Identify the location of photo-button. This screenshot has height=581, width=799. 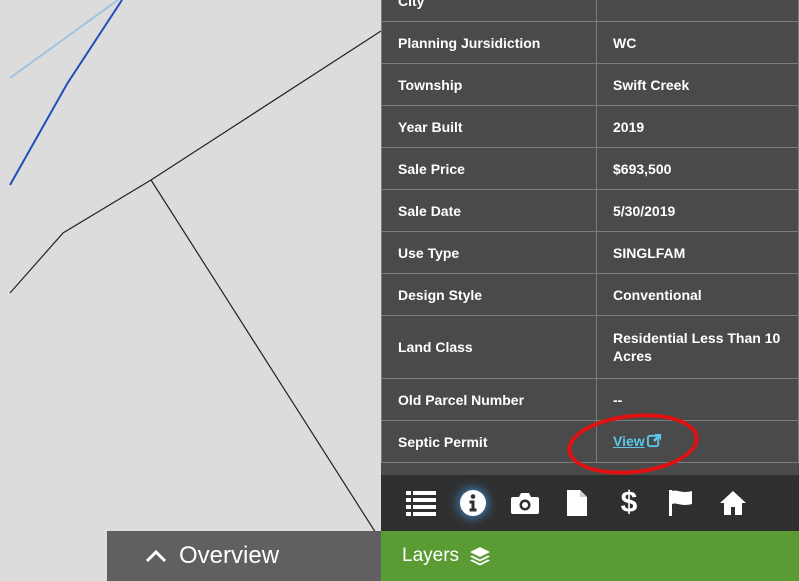
(525, 503).